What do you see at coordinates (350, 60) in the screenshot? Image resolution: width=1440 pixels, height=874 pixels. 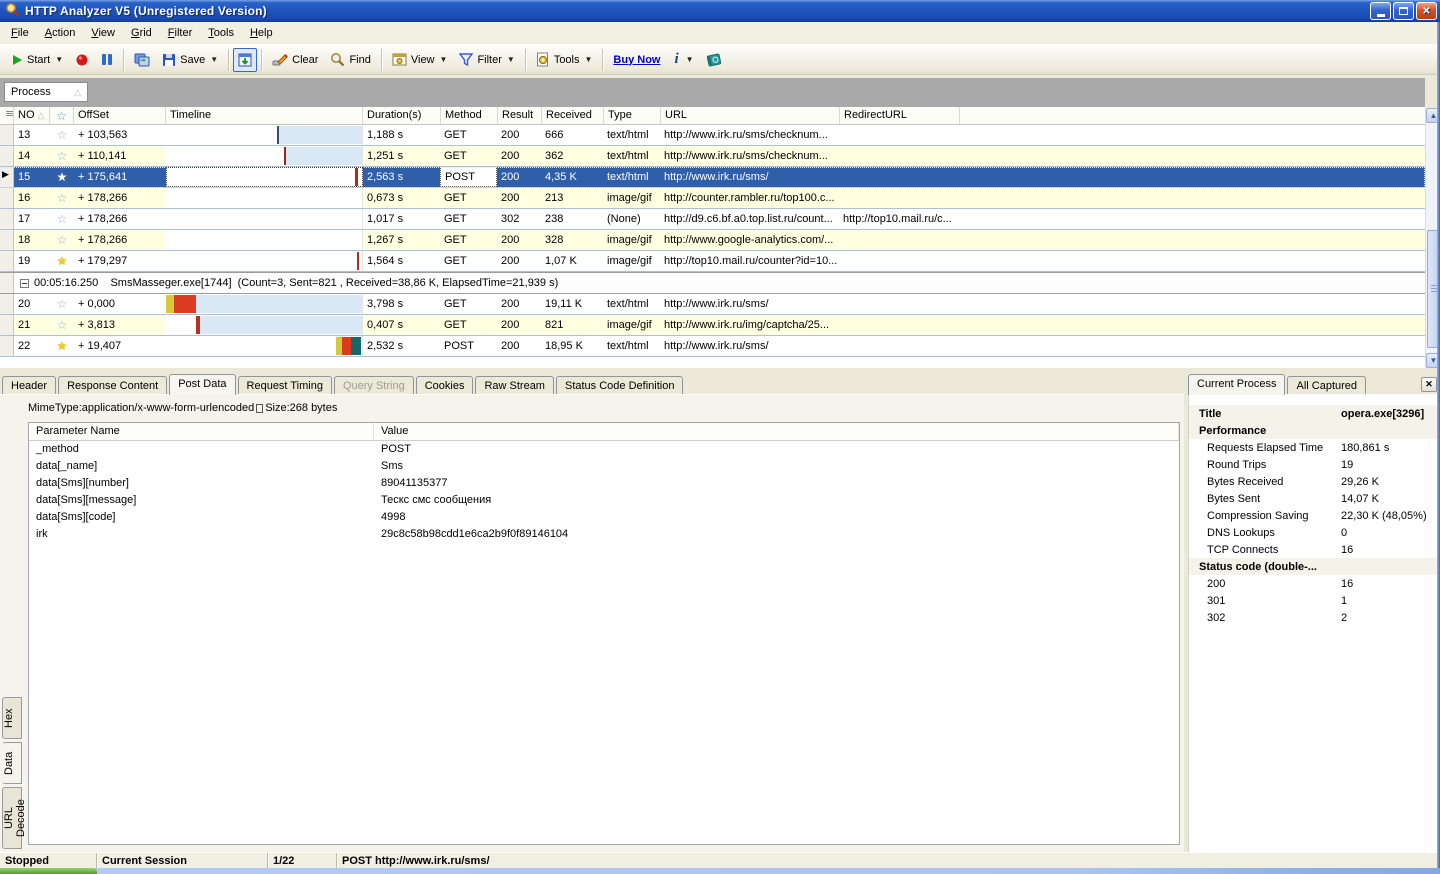 I see `find-button: Find` at bounding box center [350, 60].